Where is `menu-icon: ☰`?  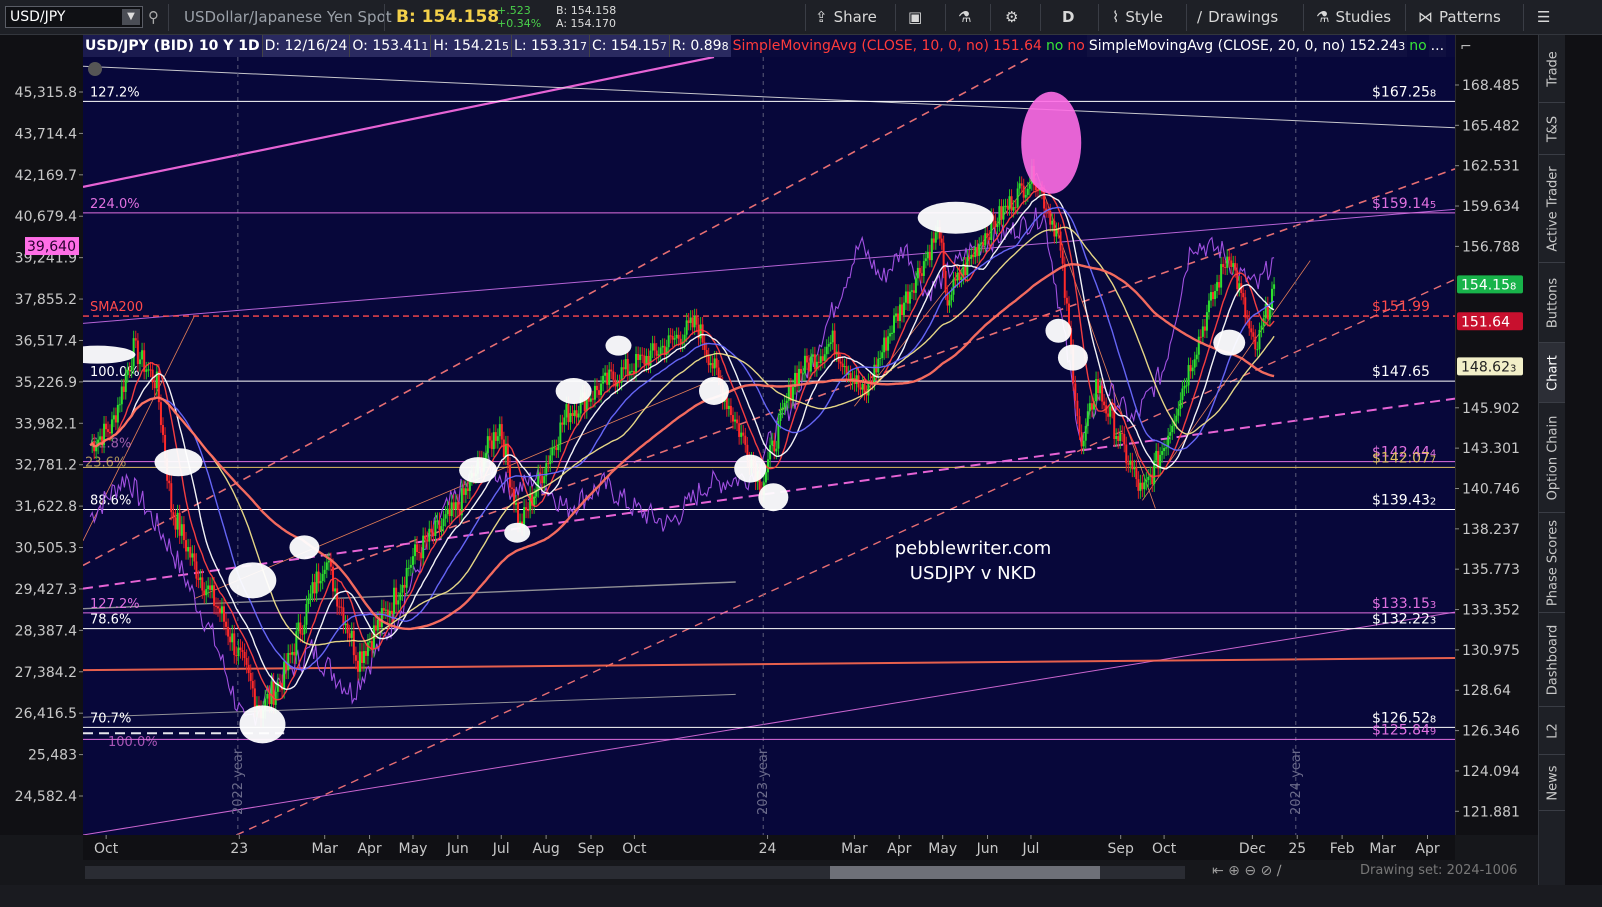
menu-icon: ☰ is located at coordinates (1543, 17).